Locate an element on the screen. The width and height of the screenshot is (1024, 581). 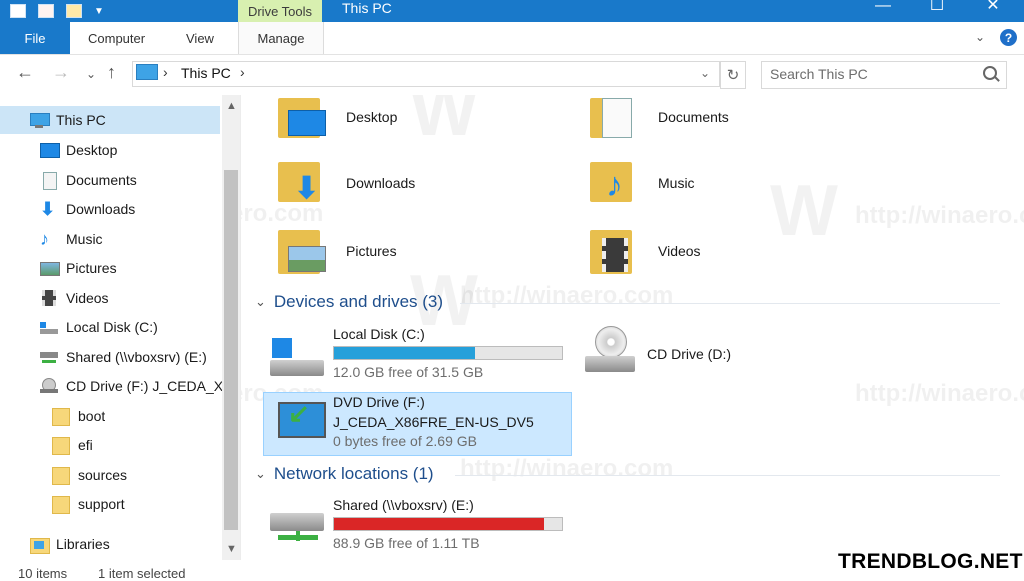
sidebar-item-pictures: Pictures is located at coordinates (78, 268).